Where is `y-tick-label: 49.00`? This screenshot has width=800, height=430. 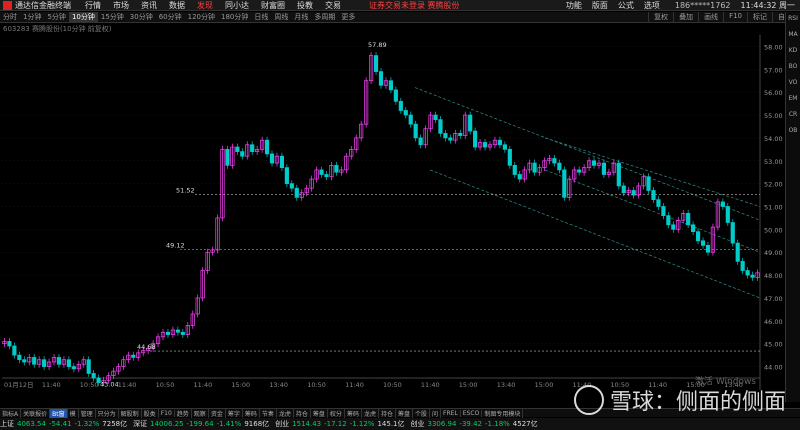 y-tick-label: 49.00 is located at coordinates (773, 253).